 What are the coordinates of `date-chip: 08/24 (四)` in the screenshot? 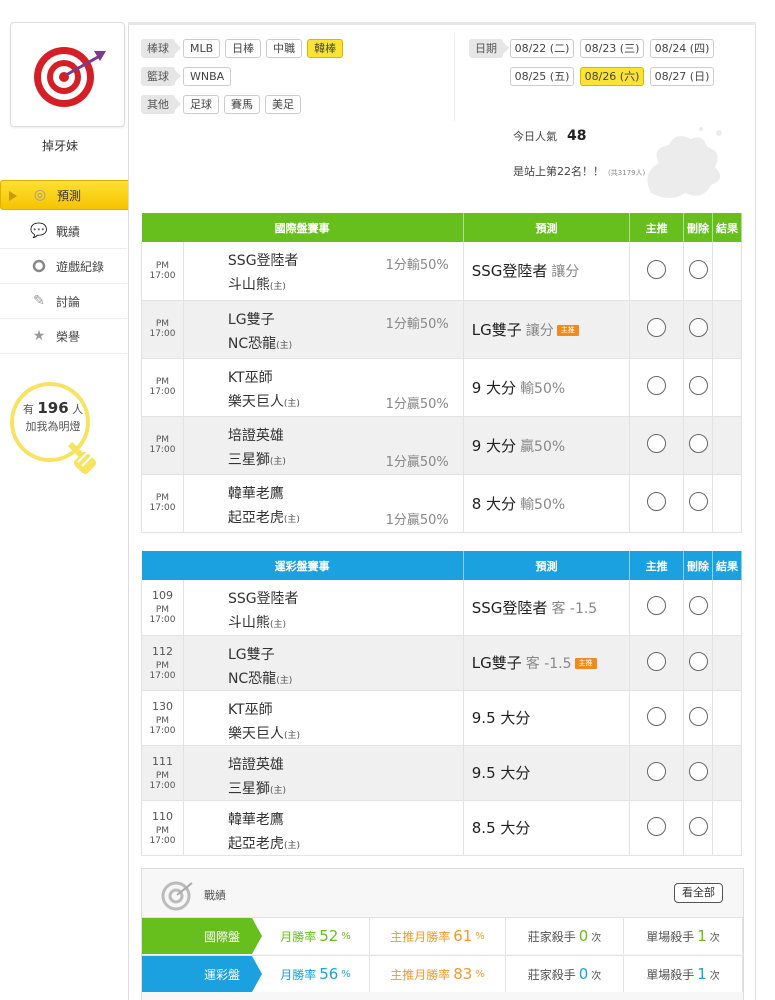 It's located at (682, 48).